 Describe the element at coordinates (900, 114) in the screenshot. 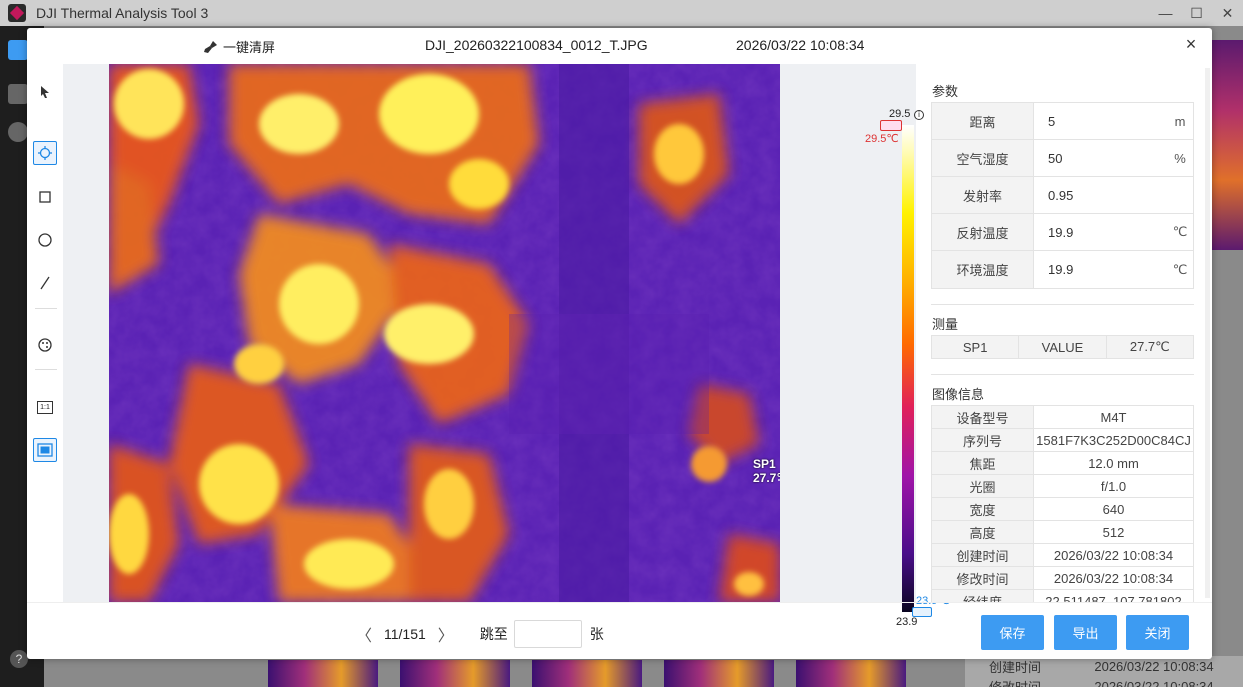

I see `scale-max-value: 29.5` at that location.